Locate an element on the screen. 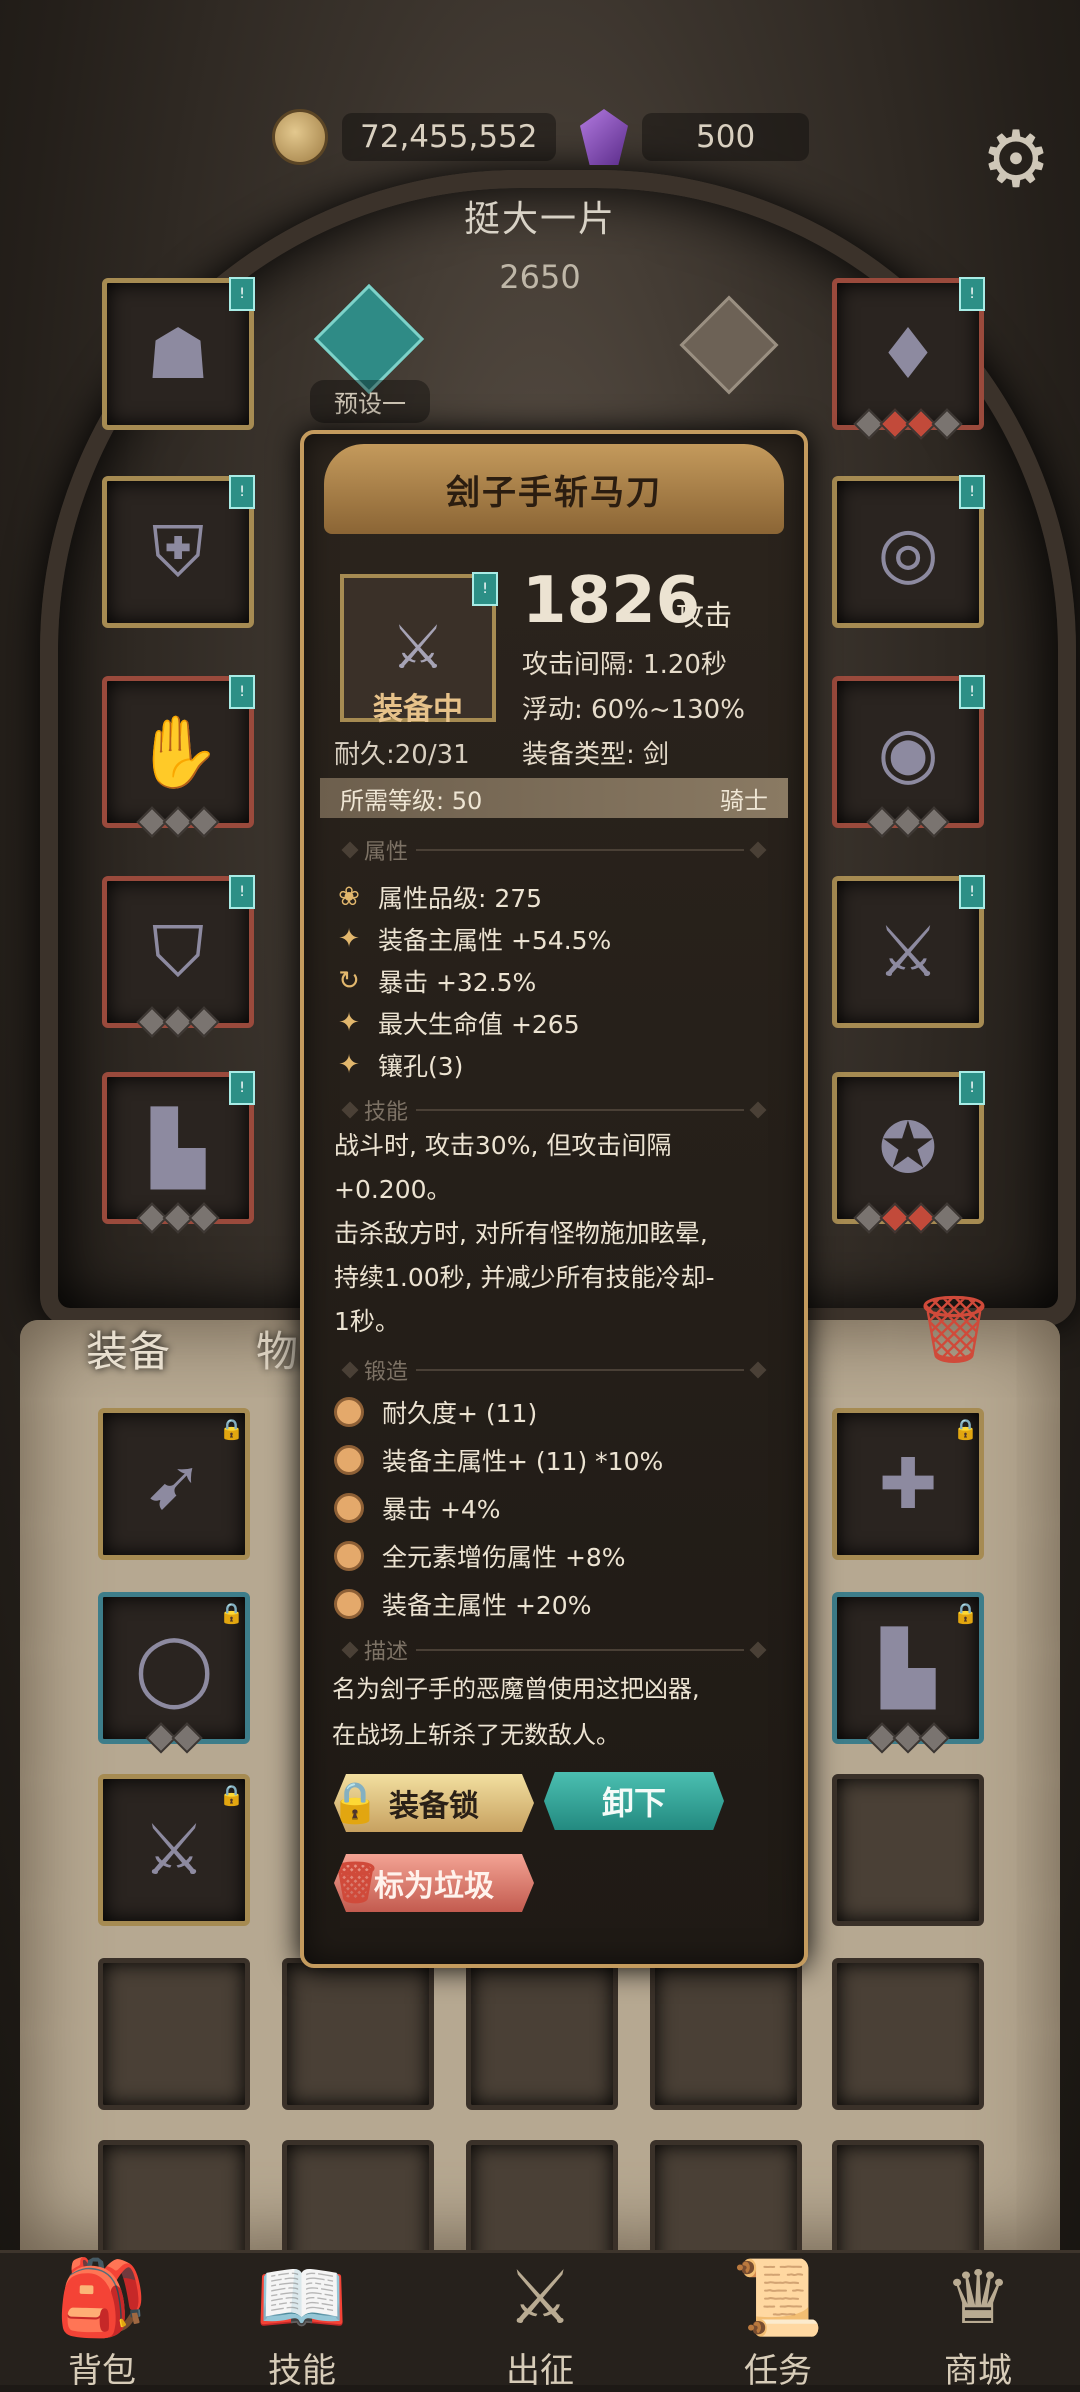 This screenshot has width=1080, height=2392. bottom-navigation: 🎒 背包 📖 技能 ⚔ 出征 📜 任务 ♛ 商城 is located at coordinates (540, 2320).